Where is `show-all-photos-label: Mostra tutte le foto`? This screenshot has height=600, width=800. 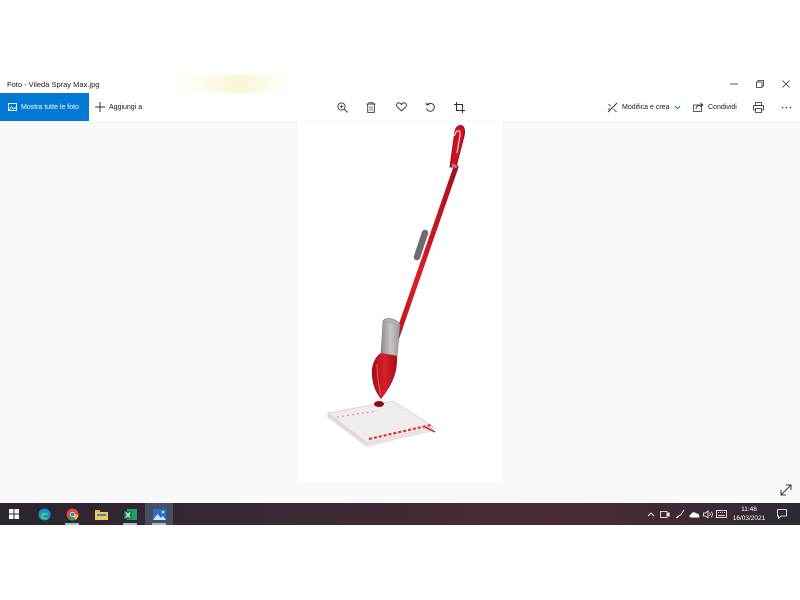 show-all-photos-label: Mostra tutte le foto is located at coordinates (50, 107).